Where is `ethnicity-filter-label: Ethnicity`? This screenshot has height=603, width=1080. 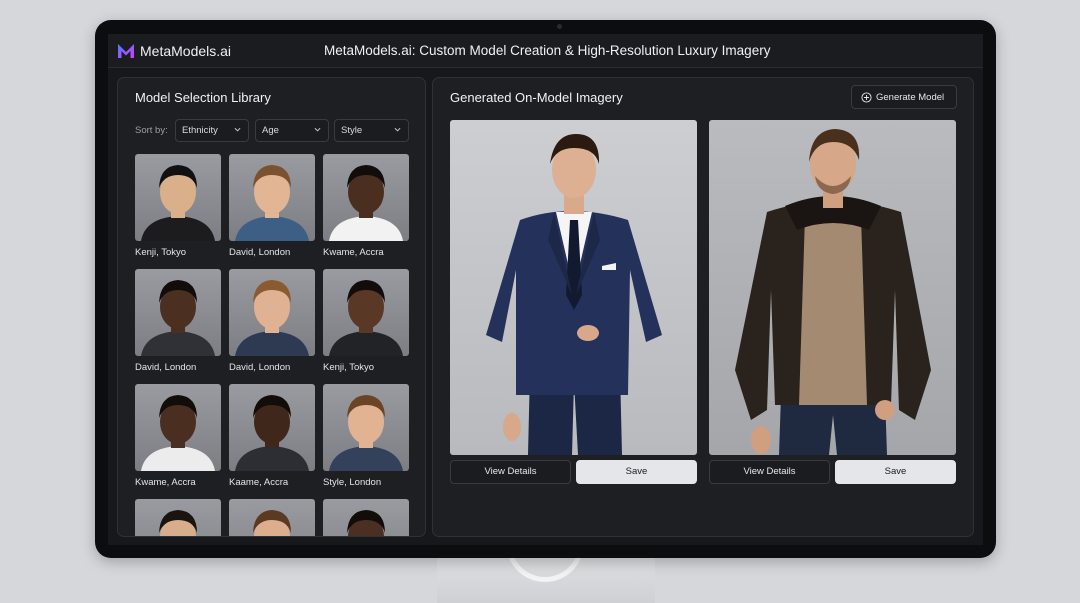
ethnicity-filter-label: Ethnicity is located at coordinates (200, 130).